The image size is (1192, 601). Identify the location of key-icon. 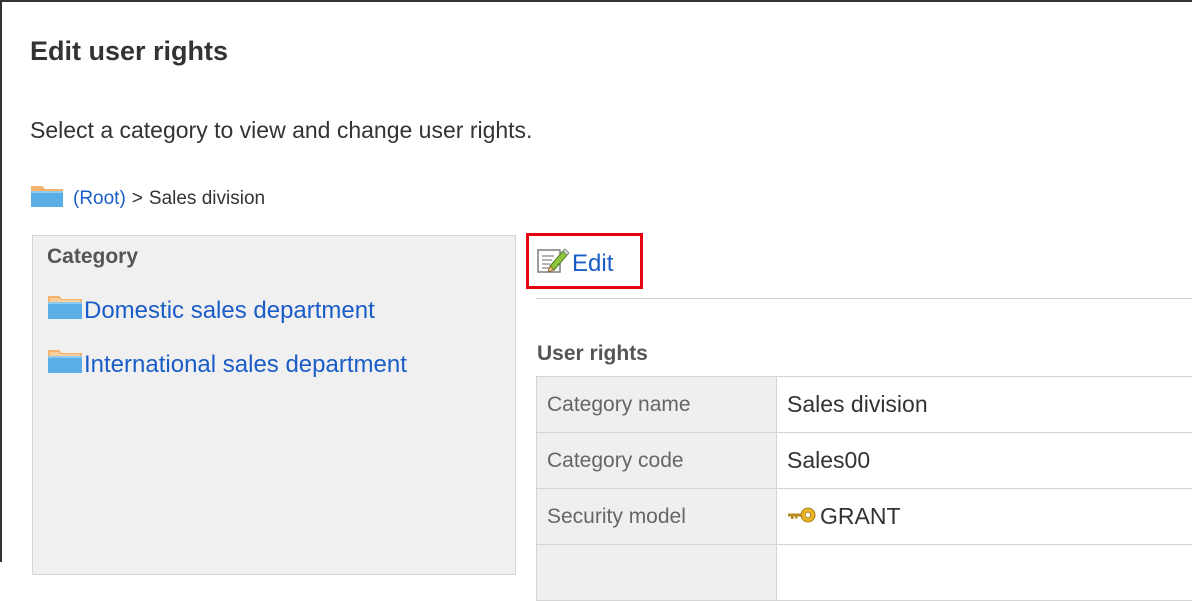
(802, 516).